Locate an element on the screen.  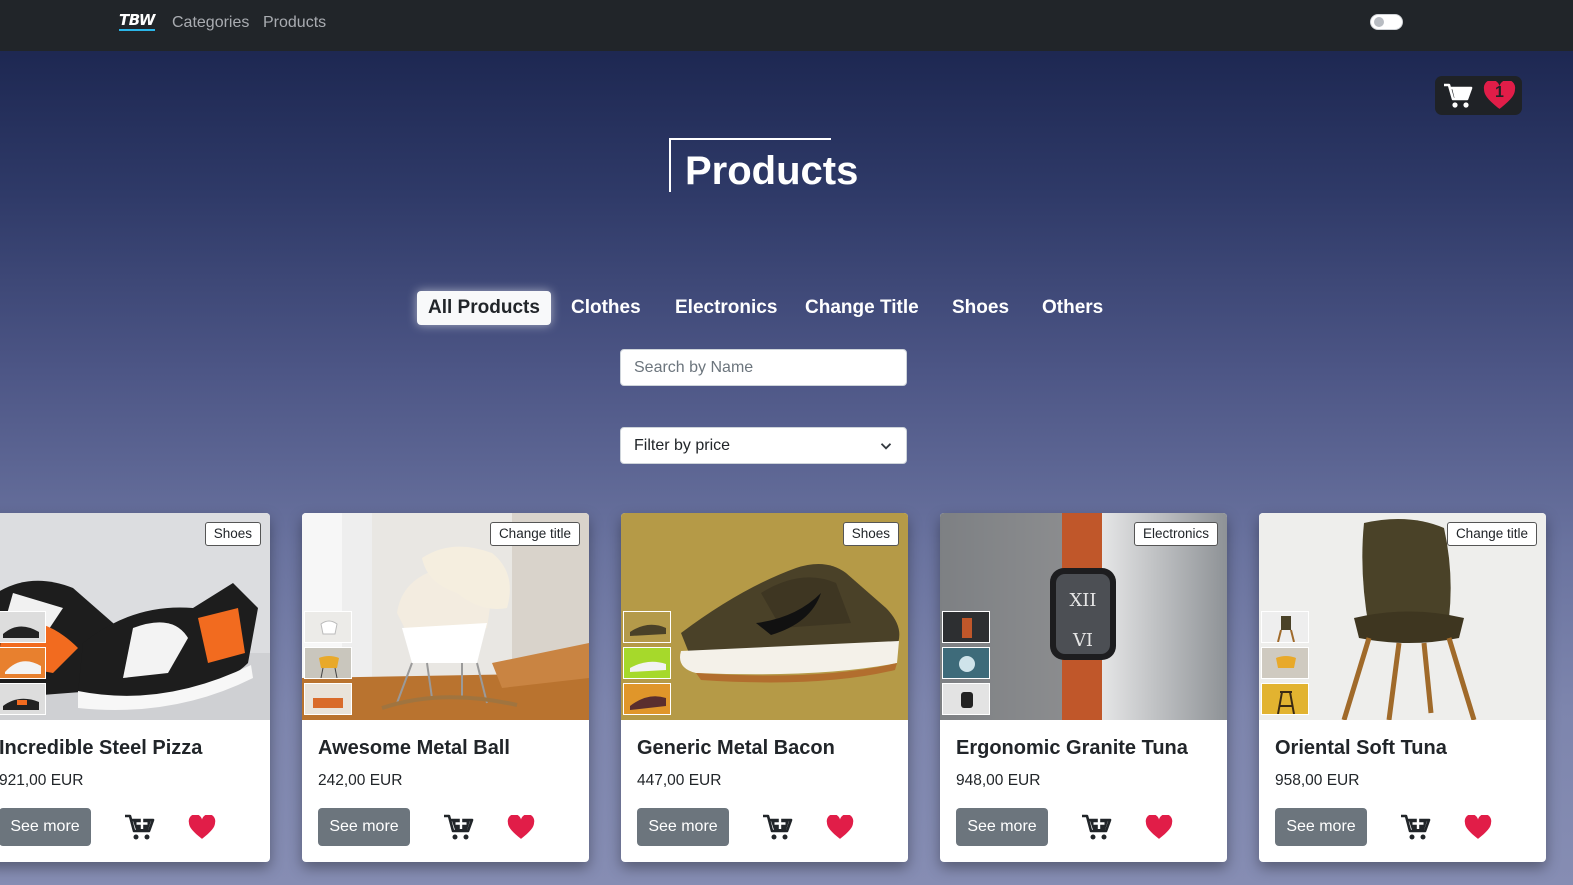
product-name: Incredible Steel Pizza is located at coordinates (101, 748).